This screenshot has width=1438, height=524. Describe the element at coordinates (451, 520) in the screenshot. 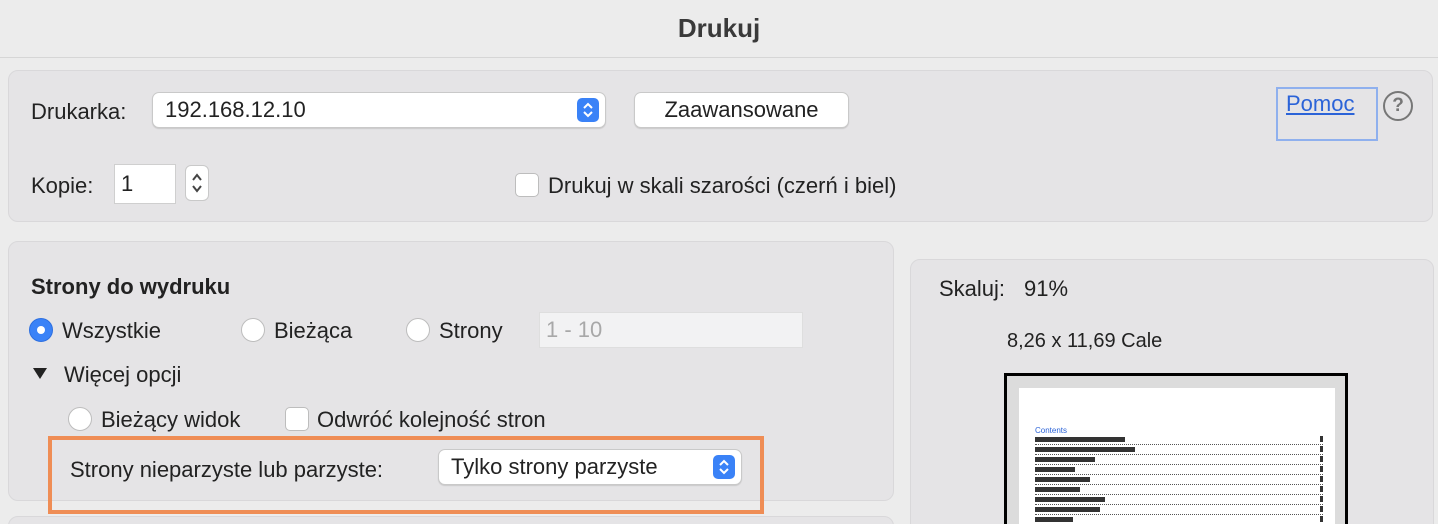

I see `next-panel-edge` at that location.